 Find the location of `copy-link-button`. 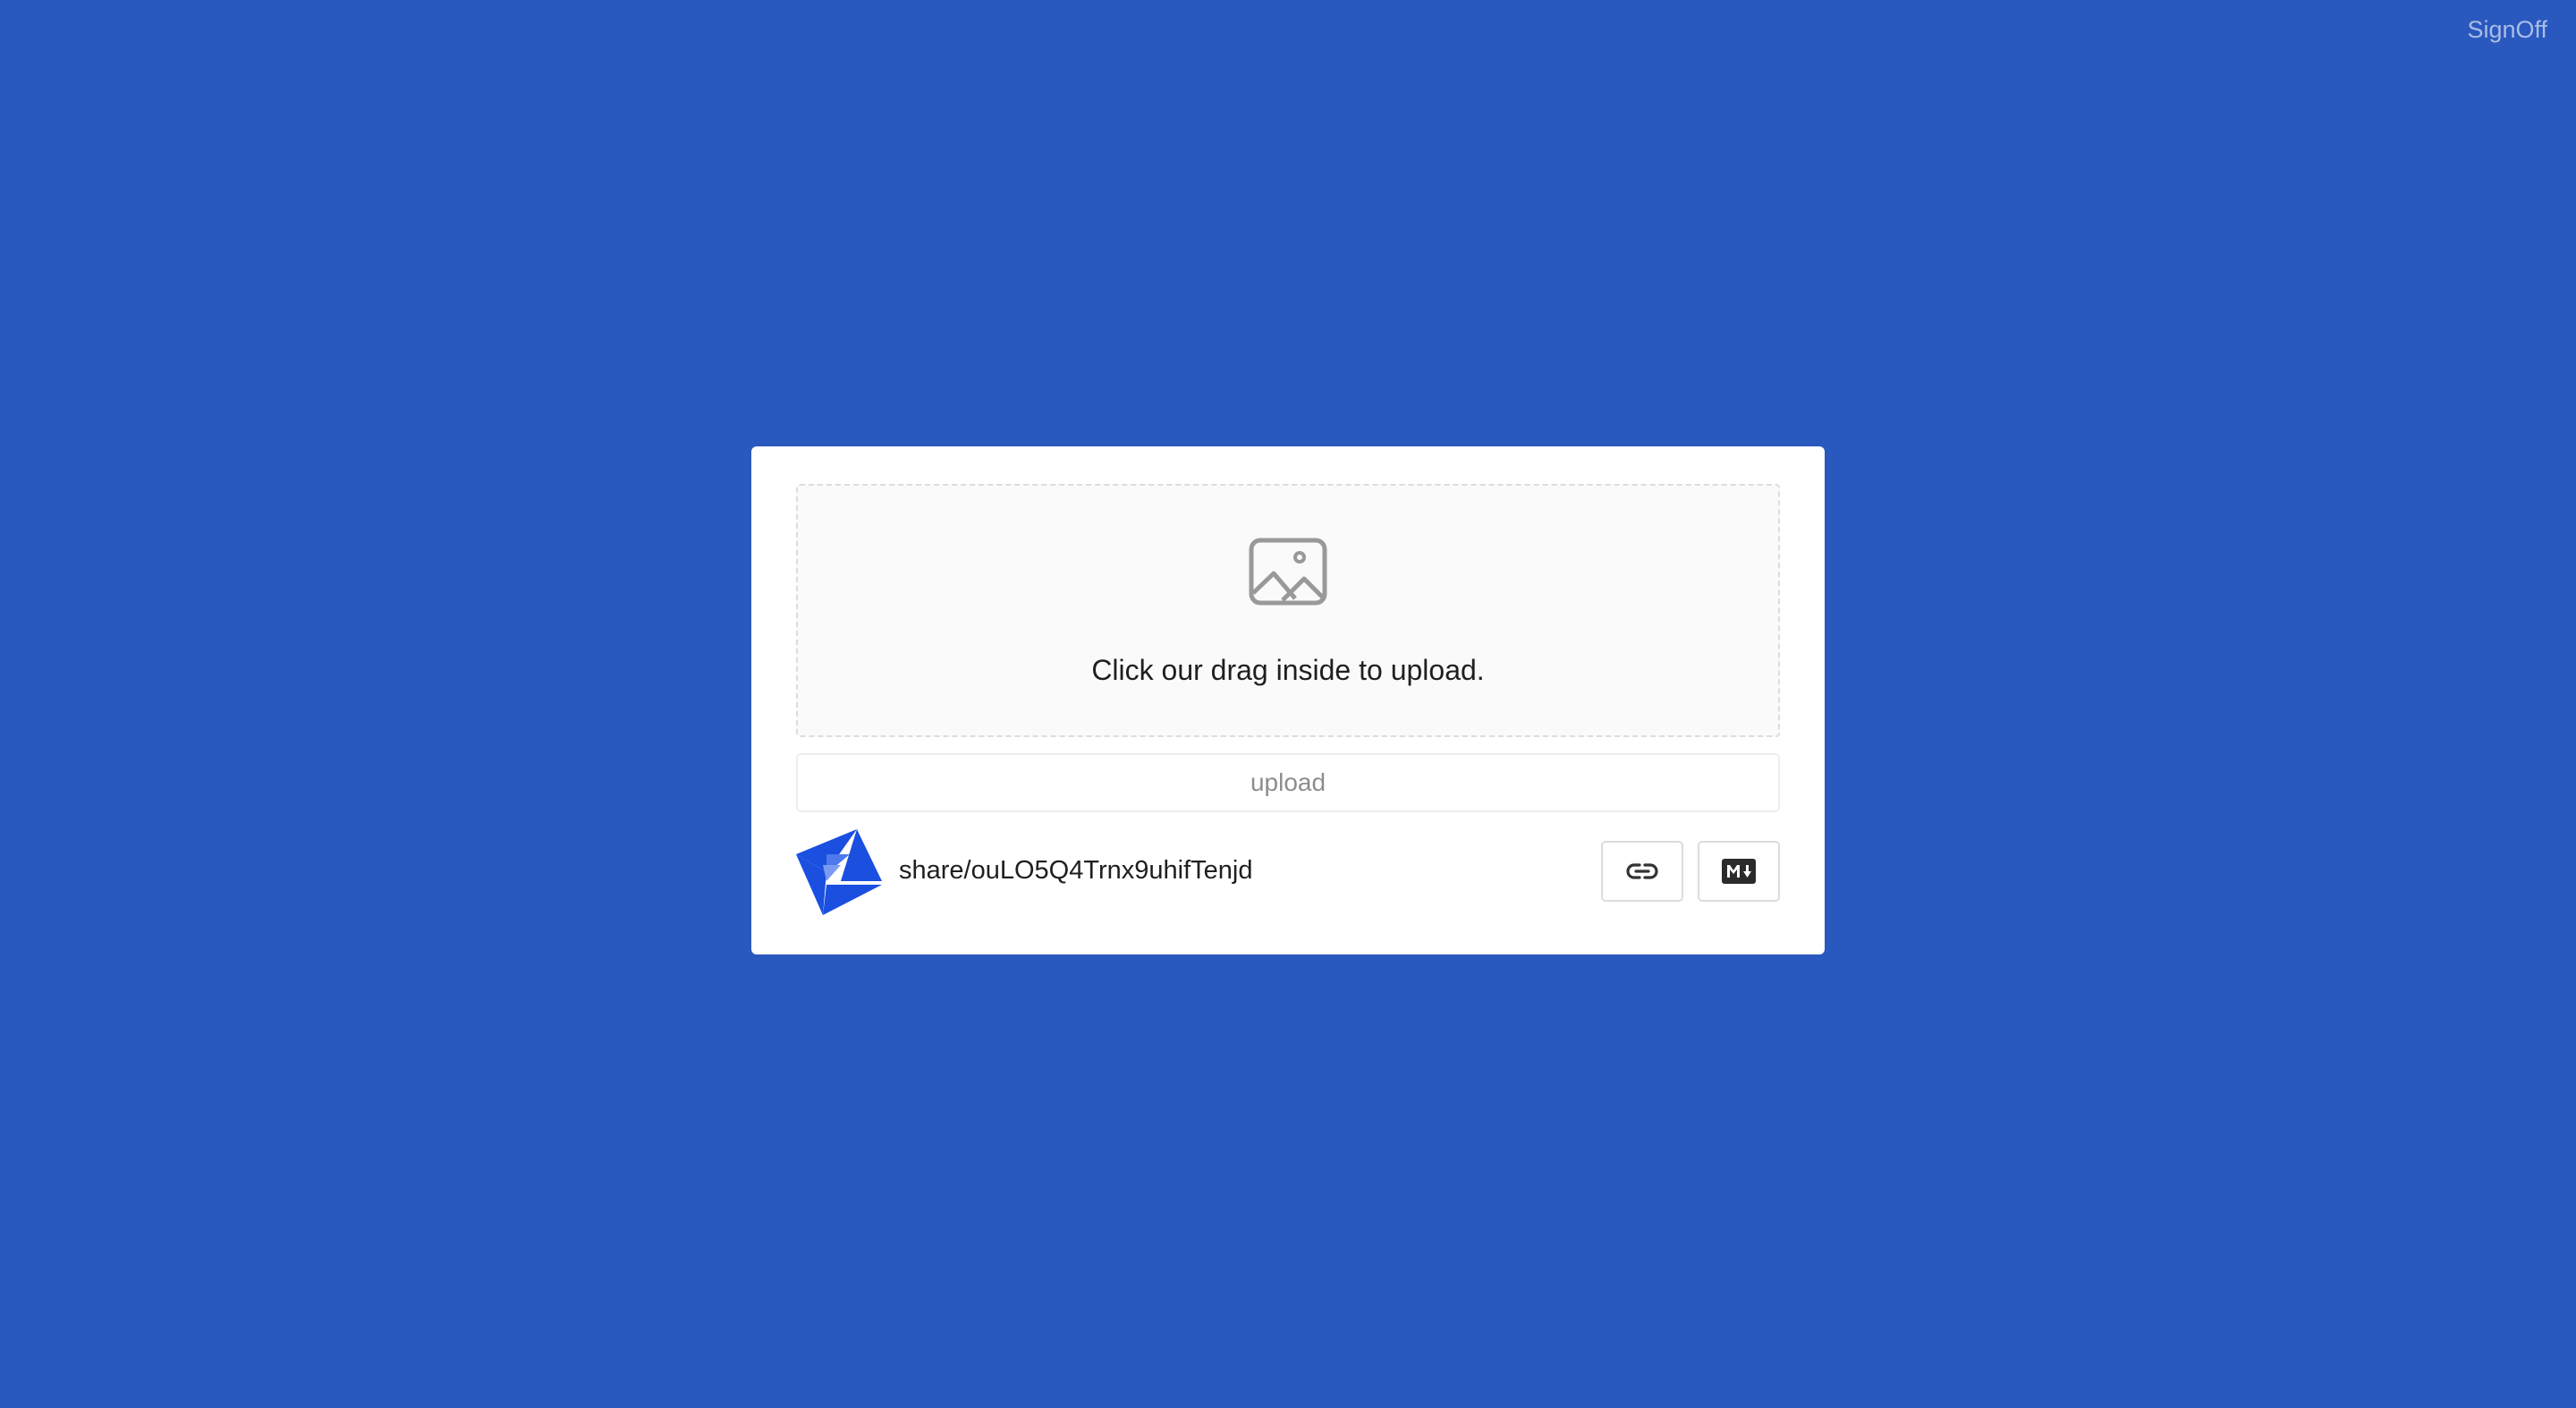

copy-link-button is located at coordinates (1642, 872).